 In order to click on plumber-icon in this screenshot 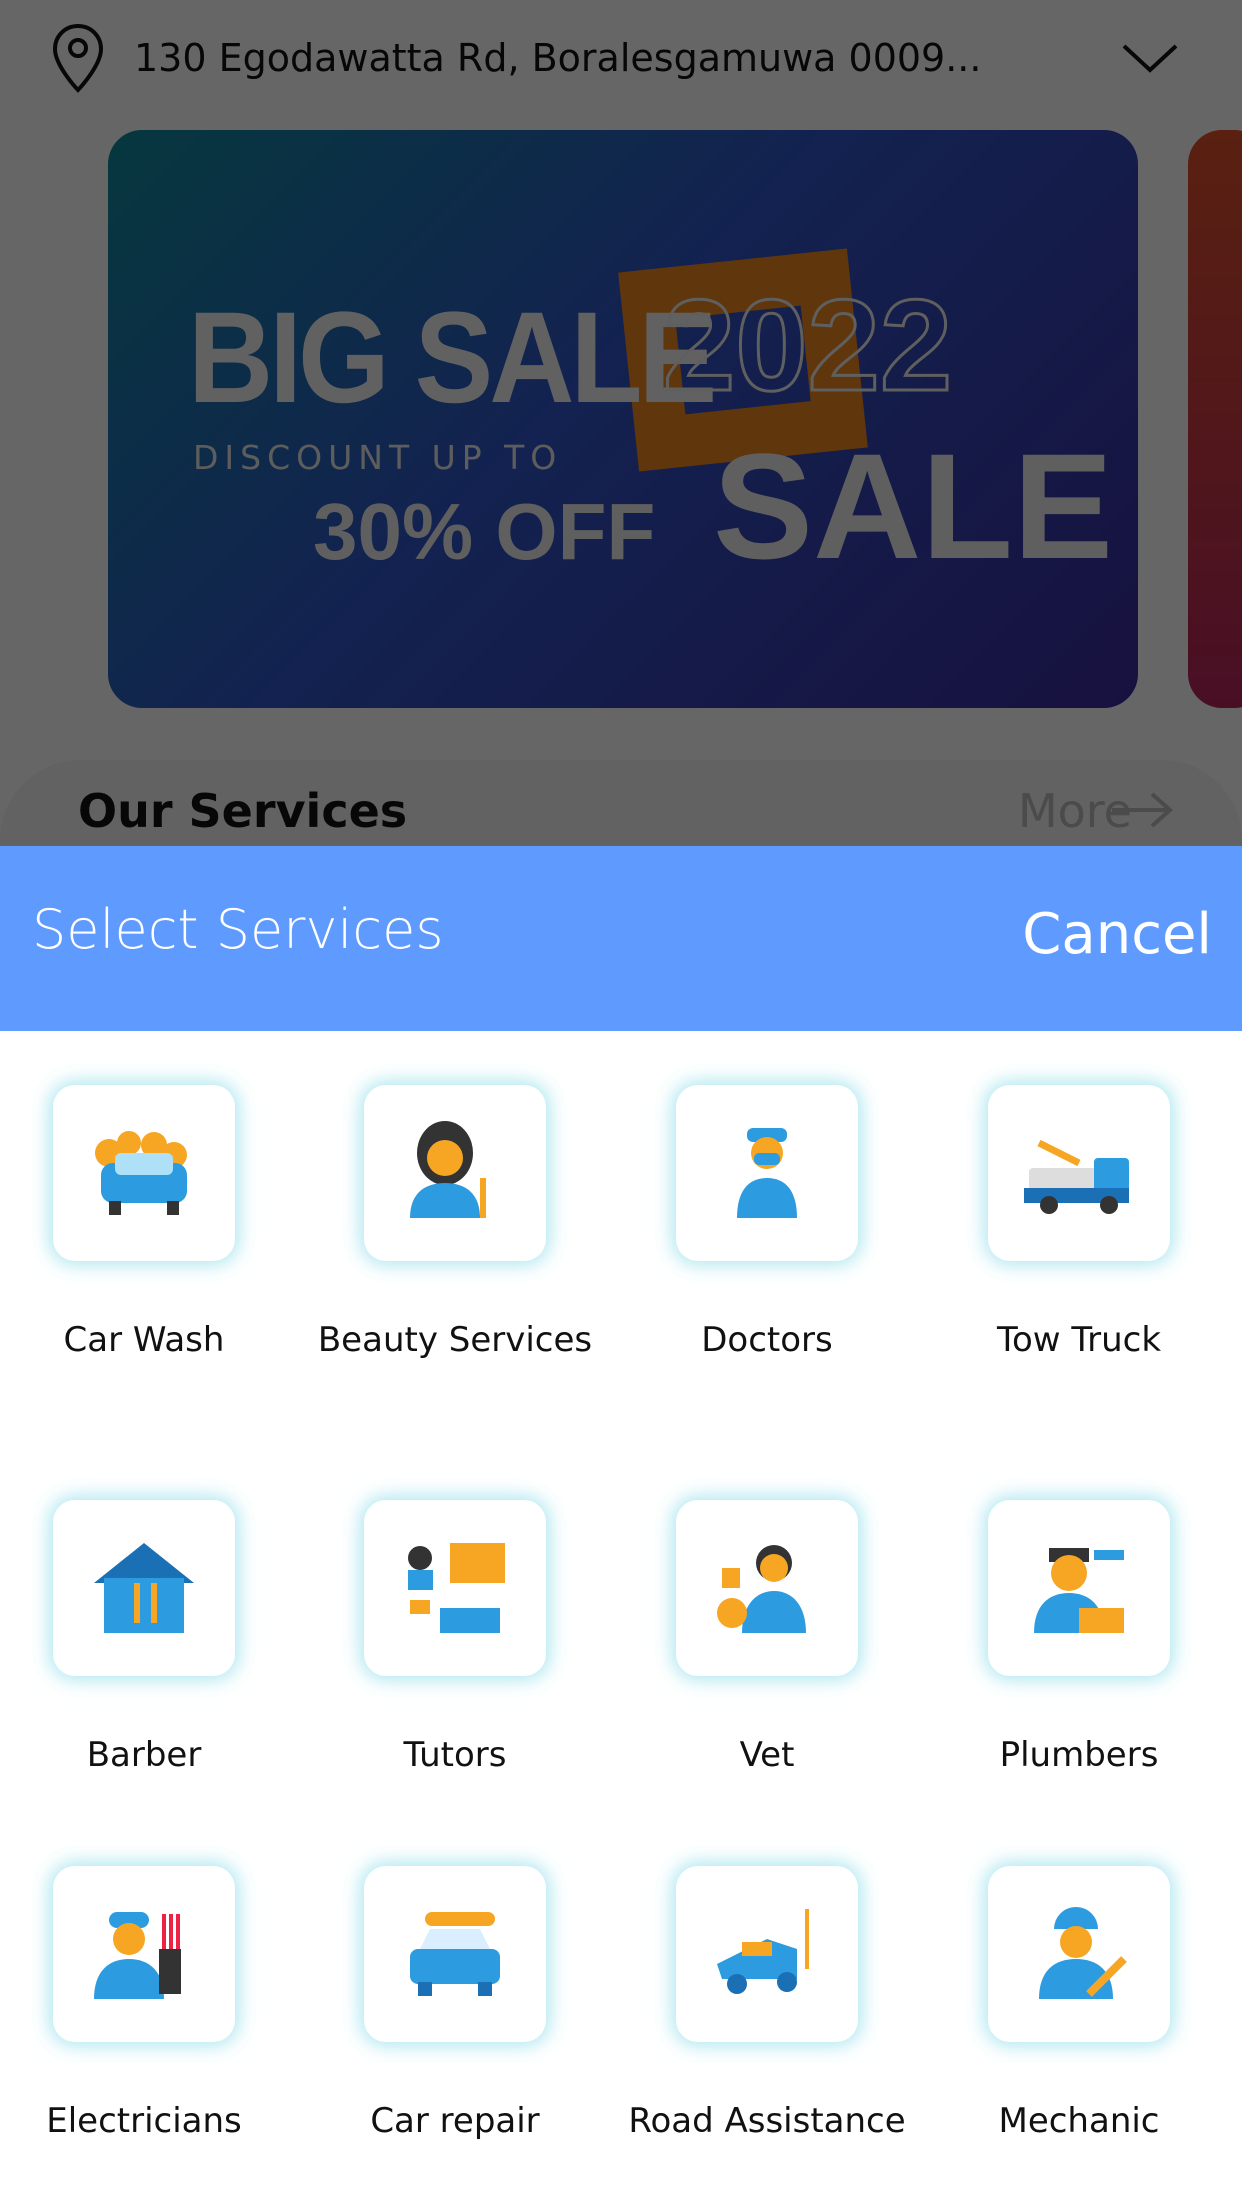, I will do `click(1079, 1590)`.